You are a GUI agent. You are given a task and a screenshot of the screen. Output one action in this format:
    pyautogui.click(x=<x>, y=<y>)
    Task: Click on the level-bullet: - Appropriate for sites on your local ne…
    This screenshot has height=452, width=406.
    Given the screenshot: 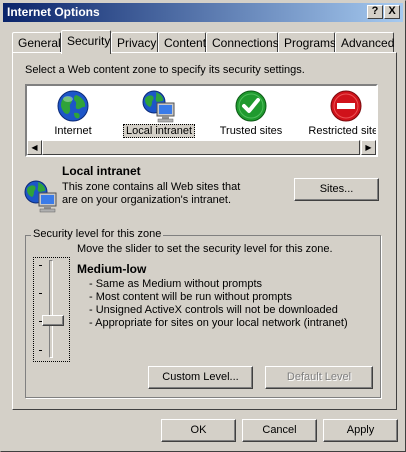 What is the action you would take?
    pyautogui.click(x=218, y=323)
    